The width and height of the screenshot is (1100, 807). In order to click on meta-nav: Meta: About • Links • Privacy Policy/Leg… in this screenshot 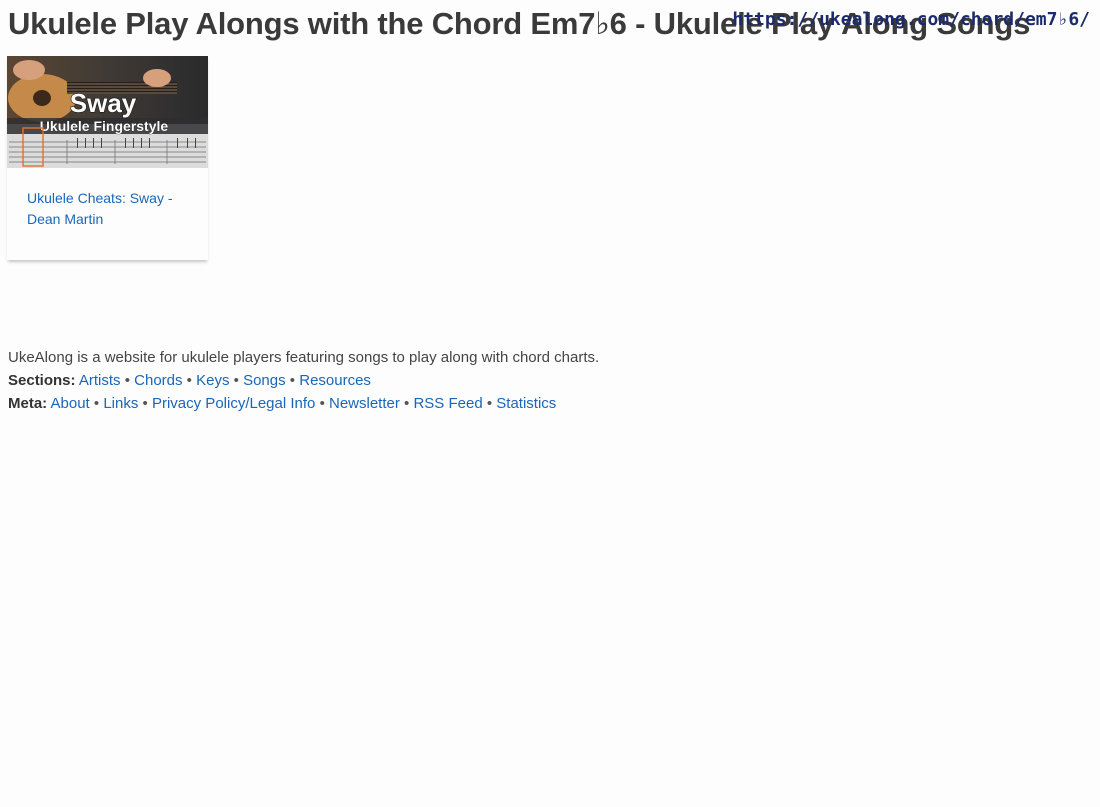, I will do `click(303, 403)`.